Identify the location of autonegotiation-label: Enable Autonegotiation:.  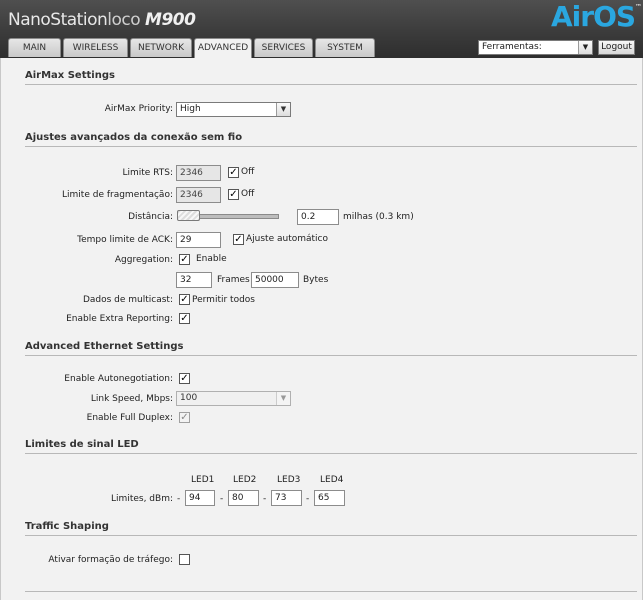
(118, 379).